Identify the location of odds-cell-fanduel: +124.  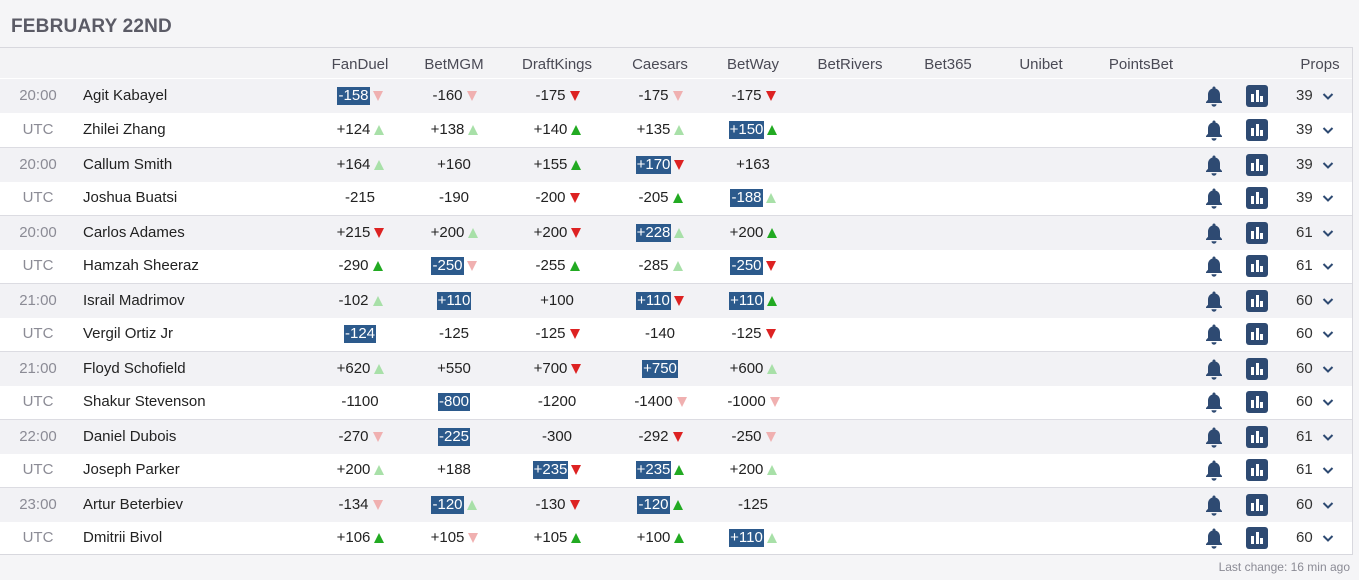
(360, 130).